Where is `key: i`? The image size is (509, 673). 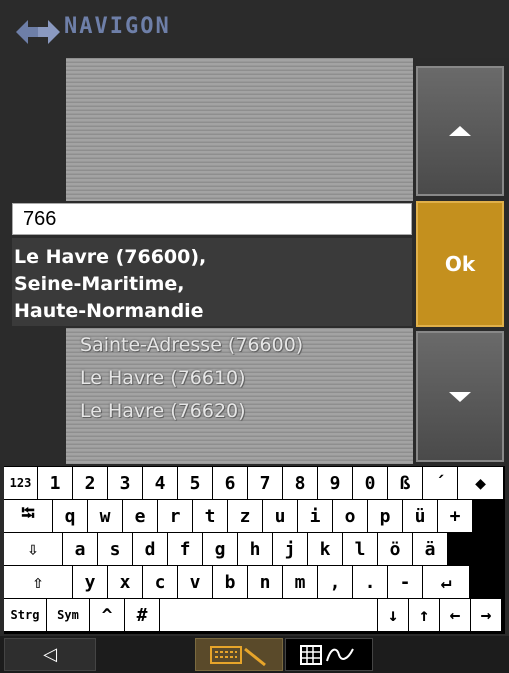 key: i is located at coordinates (315, 516).